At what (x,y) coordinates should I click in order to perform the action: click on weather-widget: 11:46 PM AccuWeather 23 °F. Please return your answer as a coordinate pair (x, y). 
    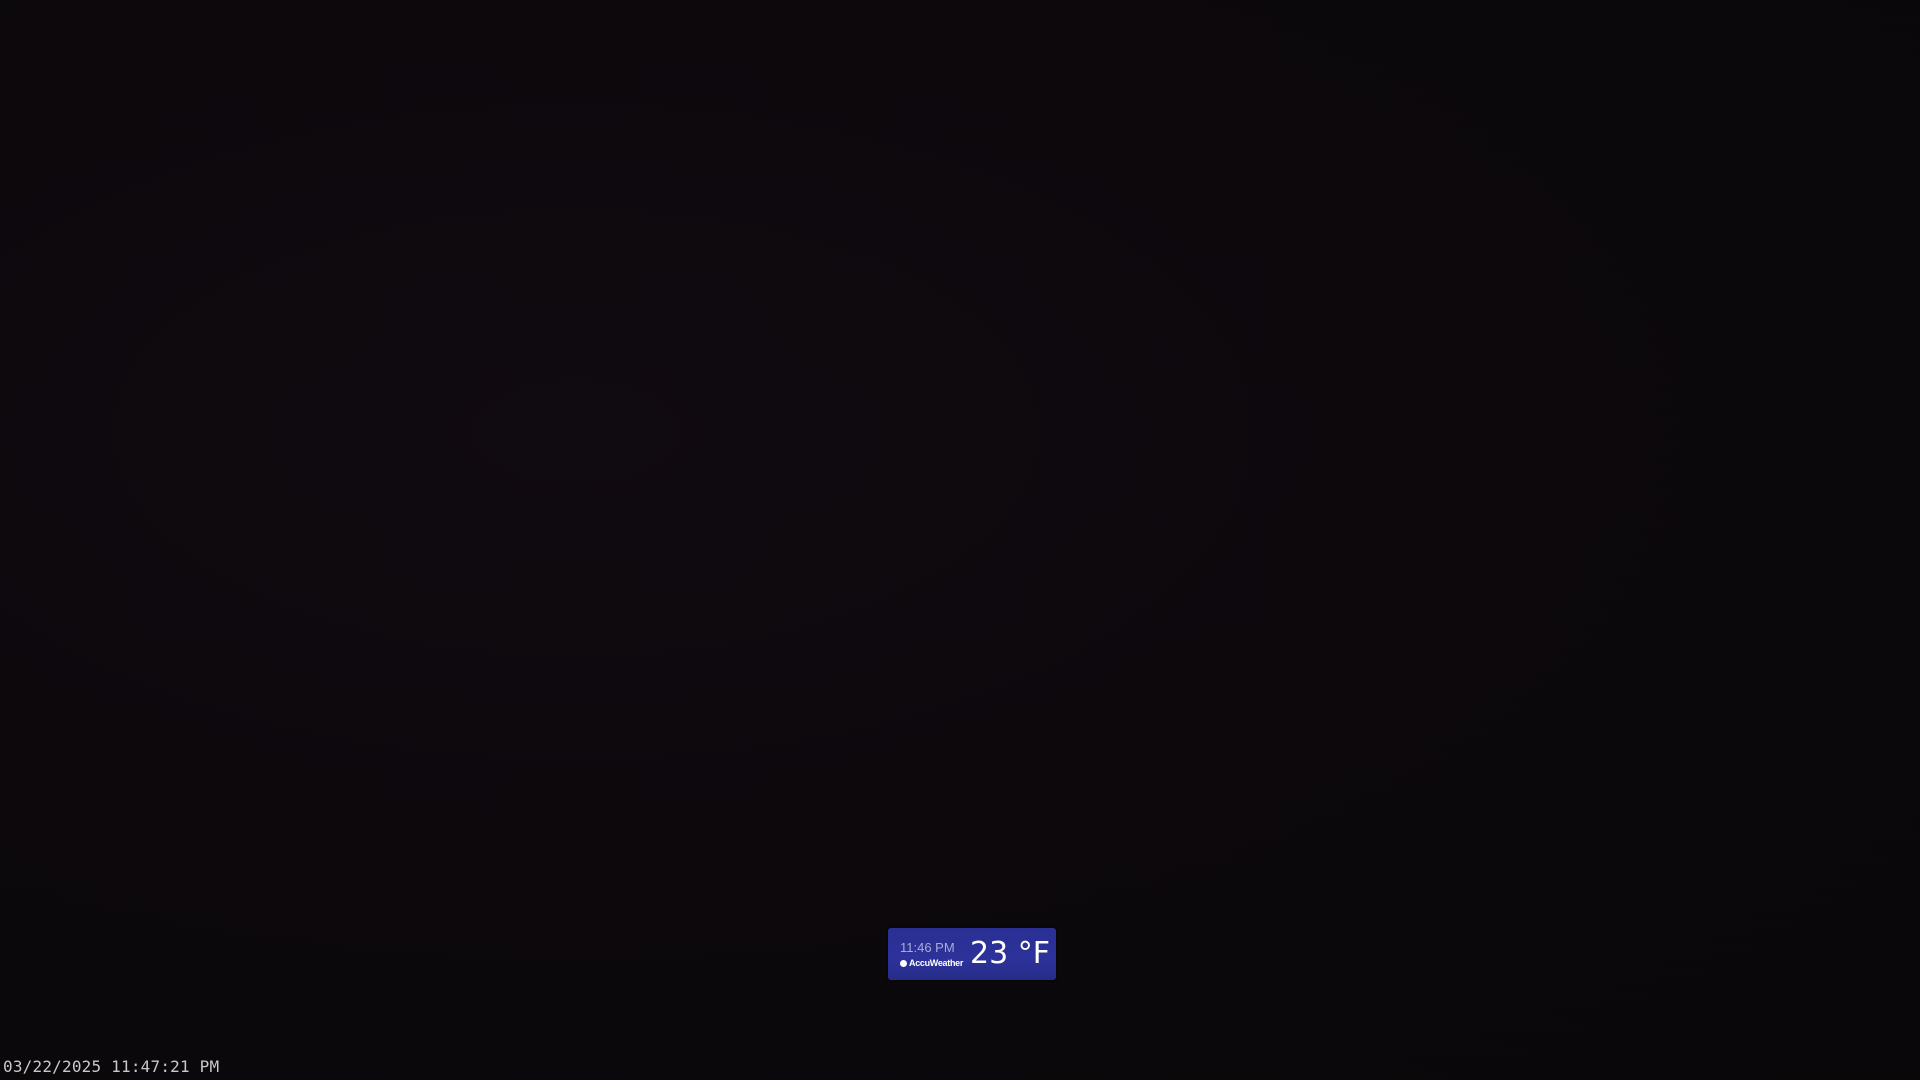
    Looking at the image, I should click on (972, 954).